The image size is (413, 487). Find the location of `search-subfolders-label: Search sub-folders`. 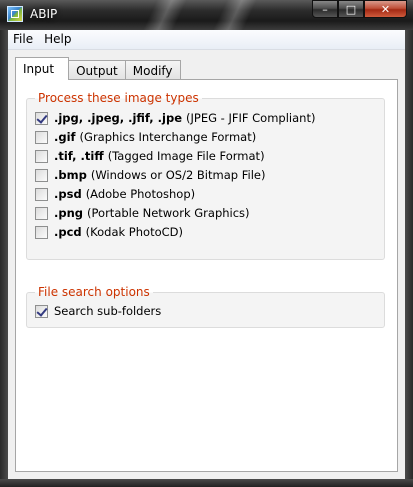

search-subfolders-label: Search sub-folders is located at coordinates (108, 311).